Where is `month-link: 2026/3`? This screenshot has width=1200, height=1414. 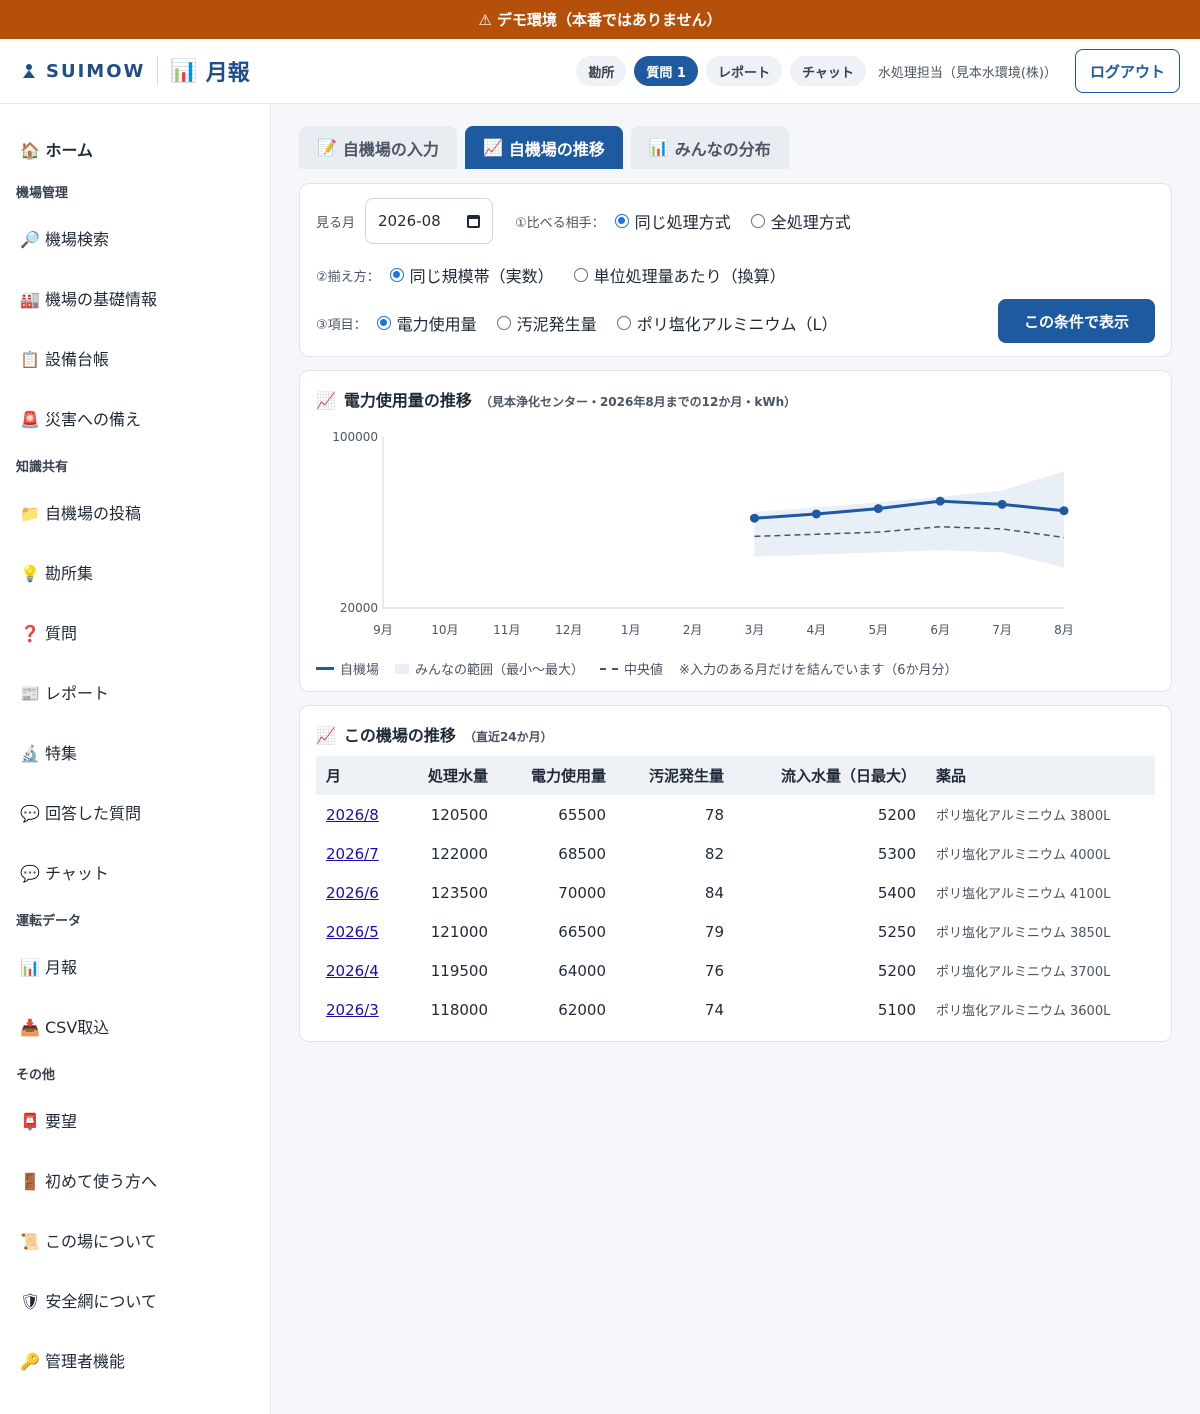
month-link: 2026/3 is located at coordinates (352, 1010).